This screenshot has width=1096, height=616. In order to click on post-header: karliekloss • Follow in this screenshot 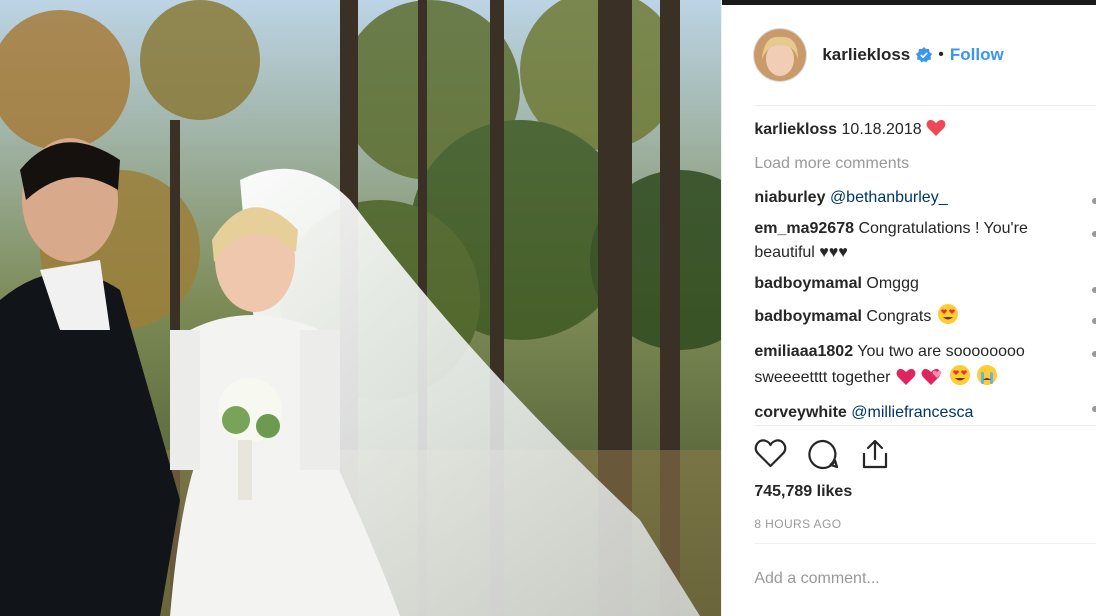, I will do `click(879, 55)`.